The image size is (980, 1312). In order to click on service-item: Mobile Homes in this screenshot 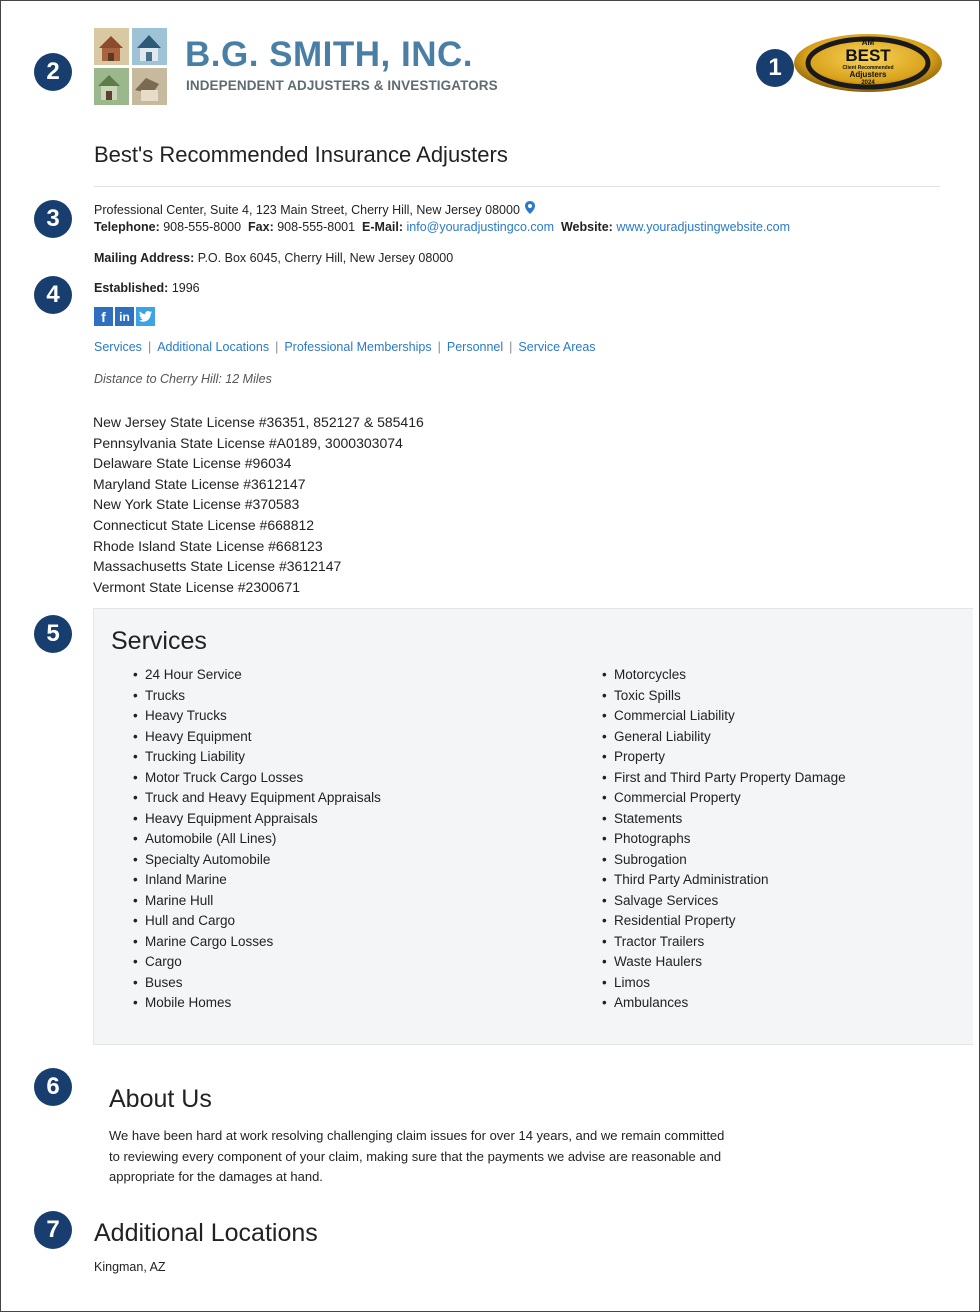, I will do `click(256, 1003)`.